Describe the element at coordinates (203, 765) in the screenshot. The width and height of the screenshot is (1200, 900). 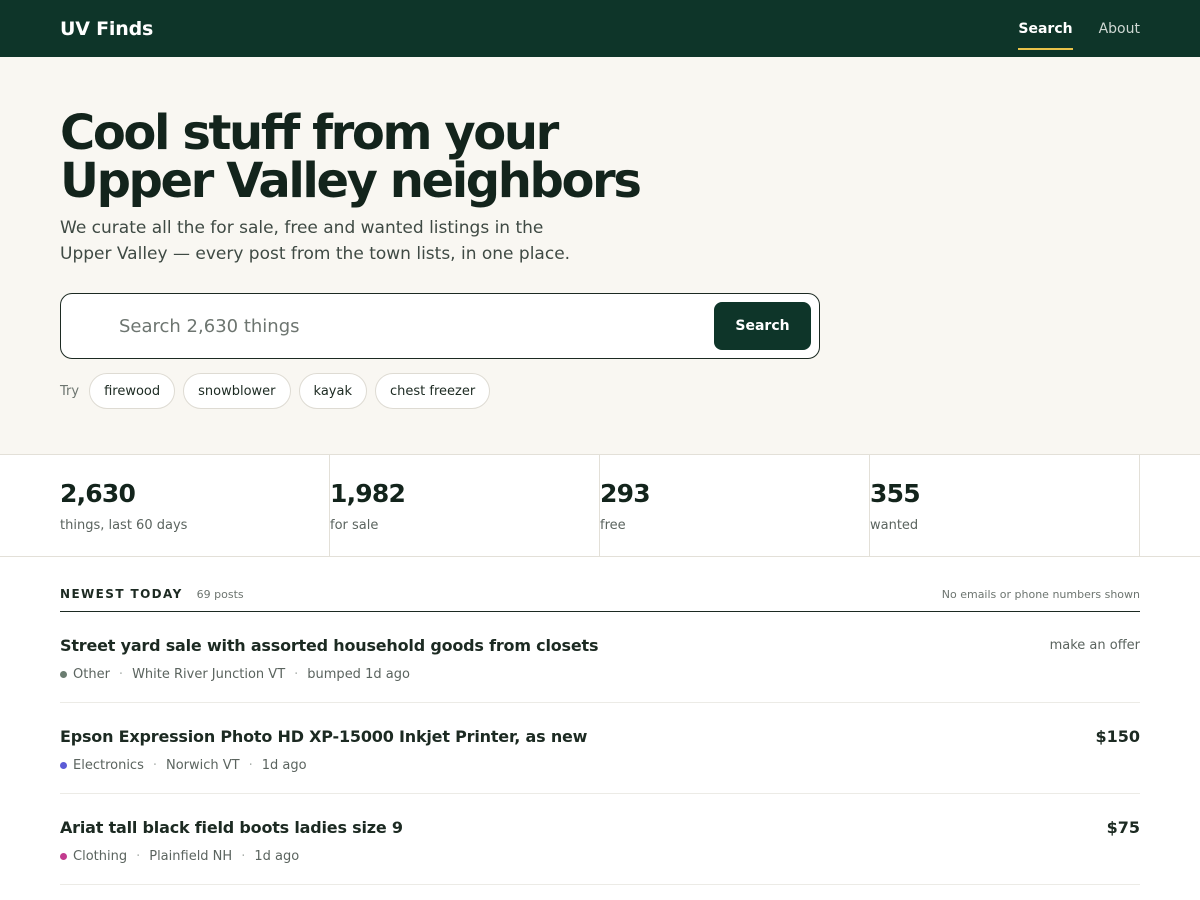
I see `listing-location: Norwich VT` at that location.